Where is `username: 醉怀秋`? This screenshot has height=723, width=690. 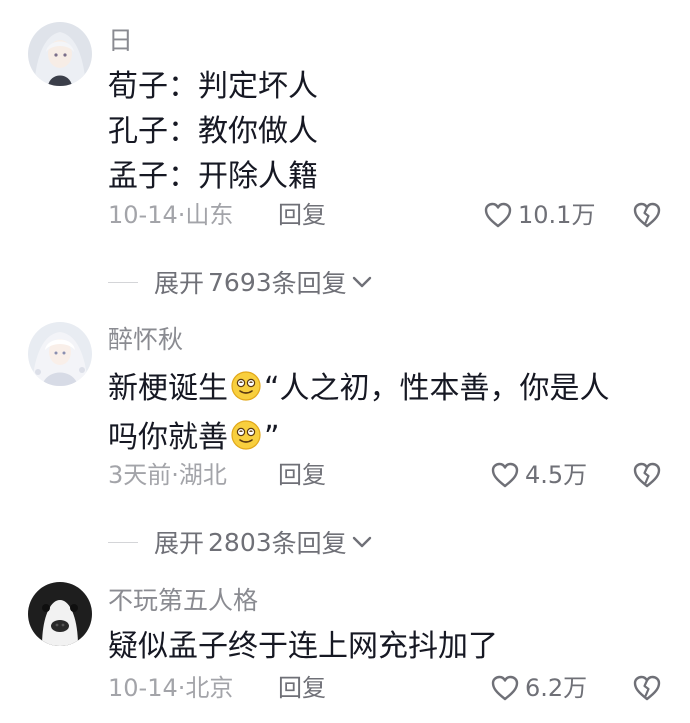 username: 醉怀秋 is located at coordinates (145, 340).